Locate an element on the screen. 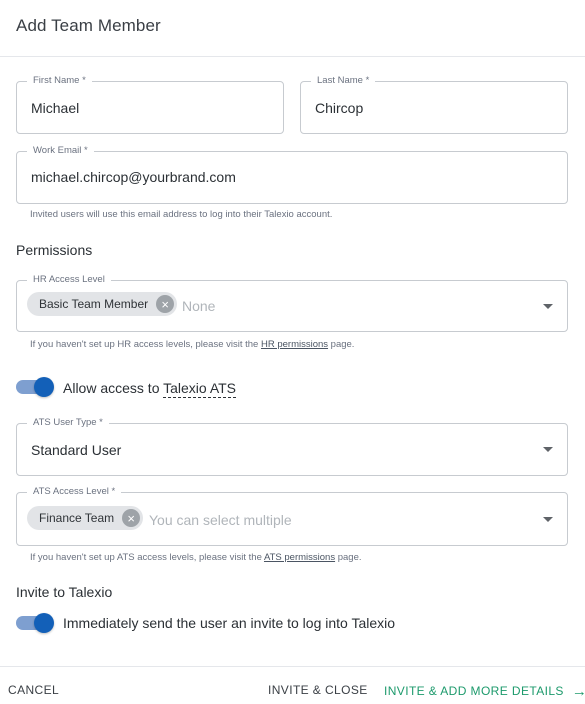 This screenshot has height=704, width=585. ats-access-toggle is located at coordinates (35, 387).